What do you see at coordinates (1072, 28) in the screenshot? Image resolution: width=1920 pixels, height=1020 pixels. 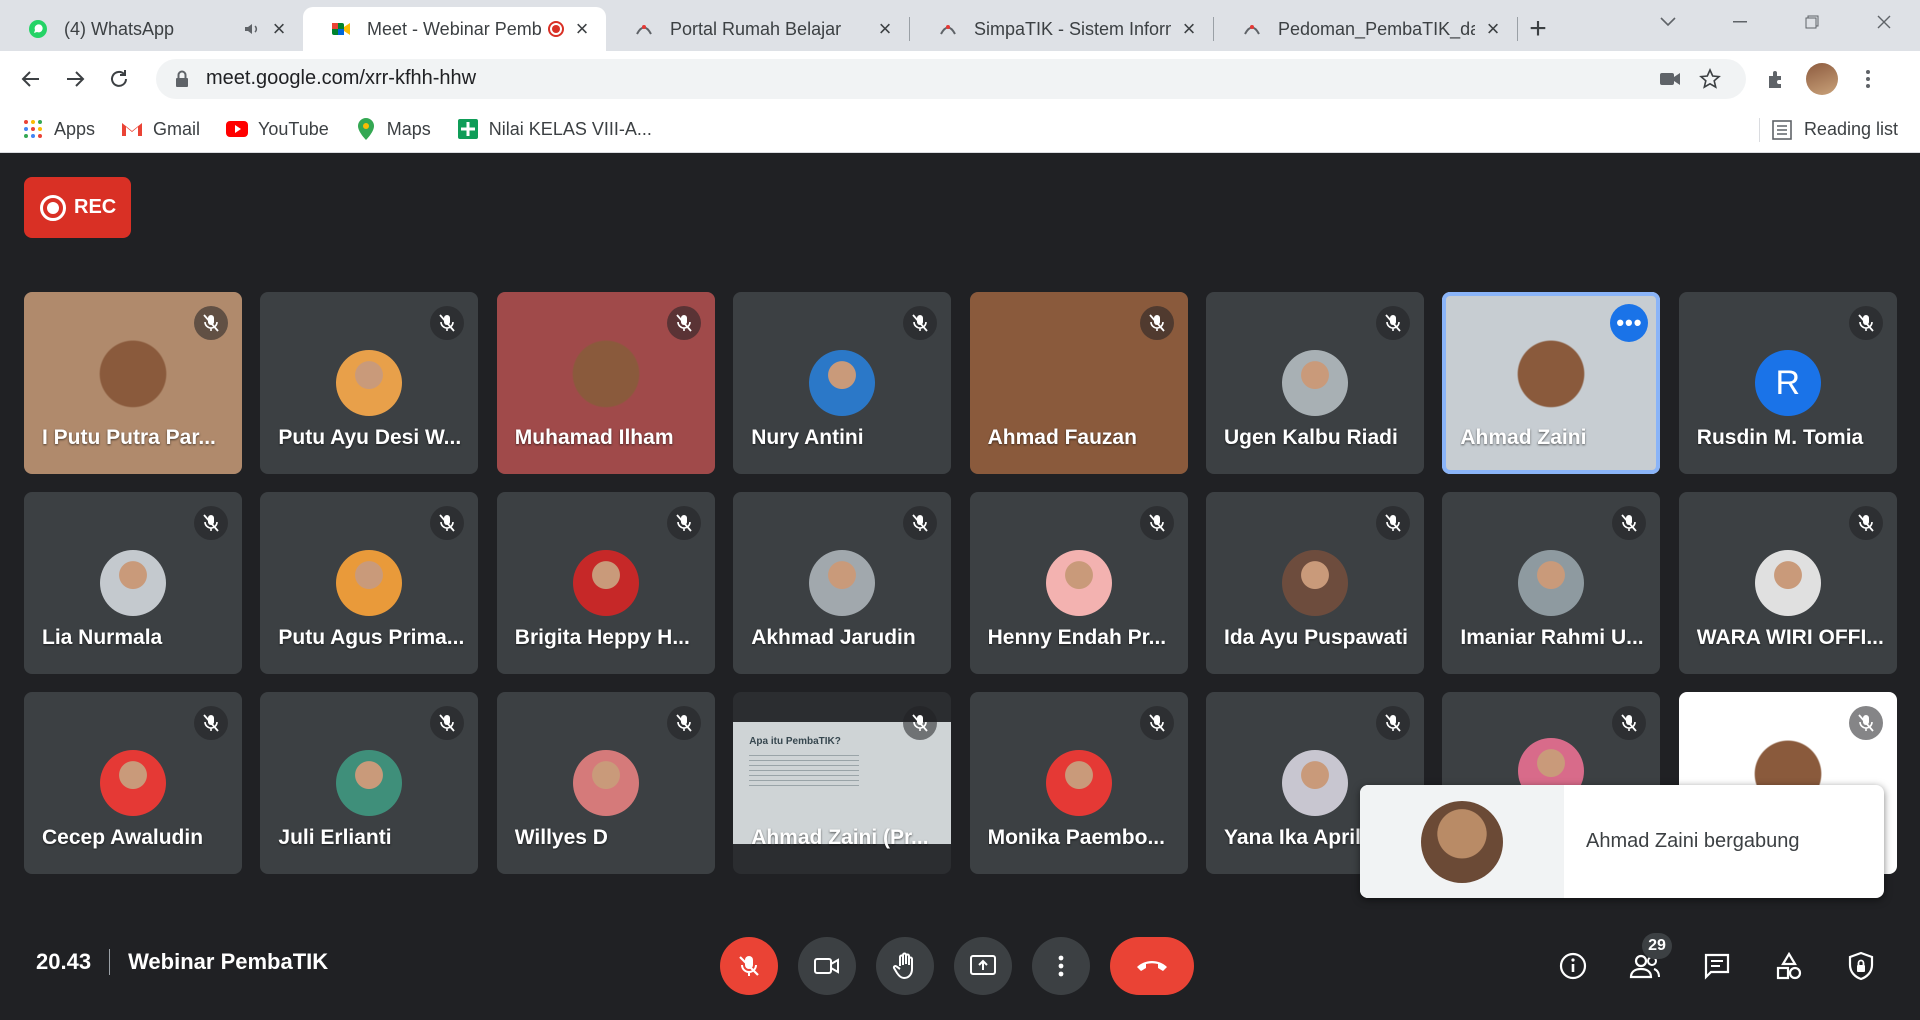 I see `tab-title: SimpaTIK - Sistem Informasi` at bounding box center [1072, 28].